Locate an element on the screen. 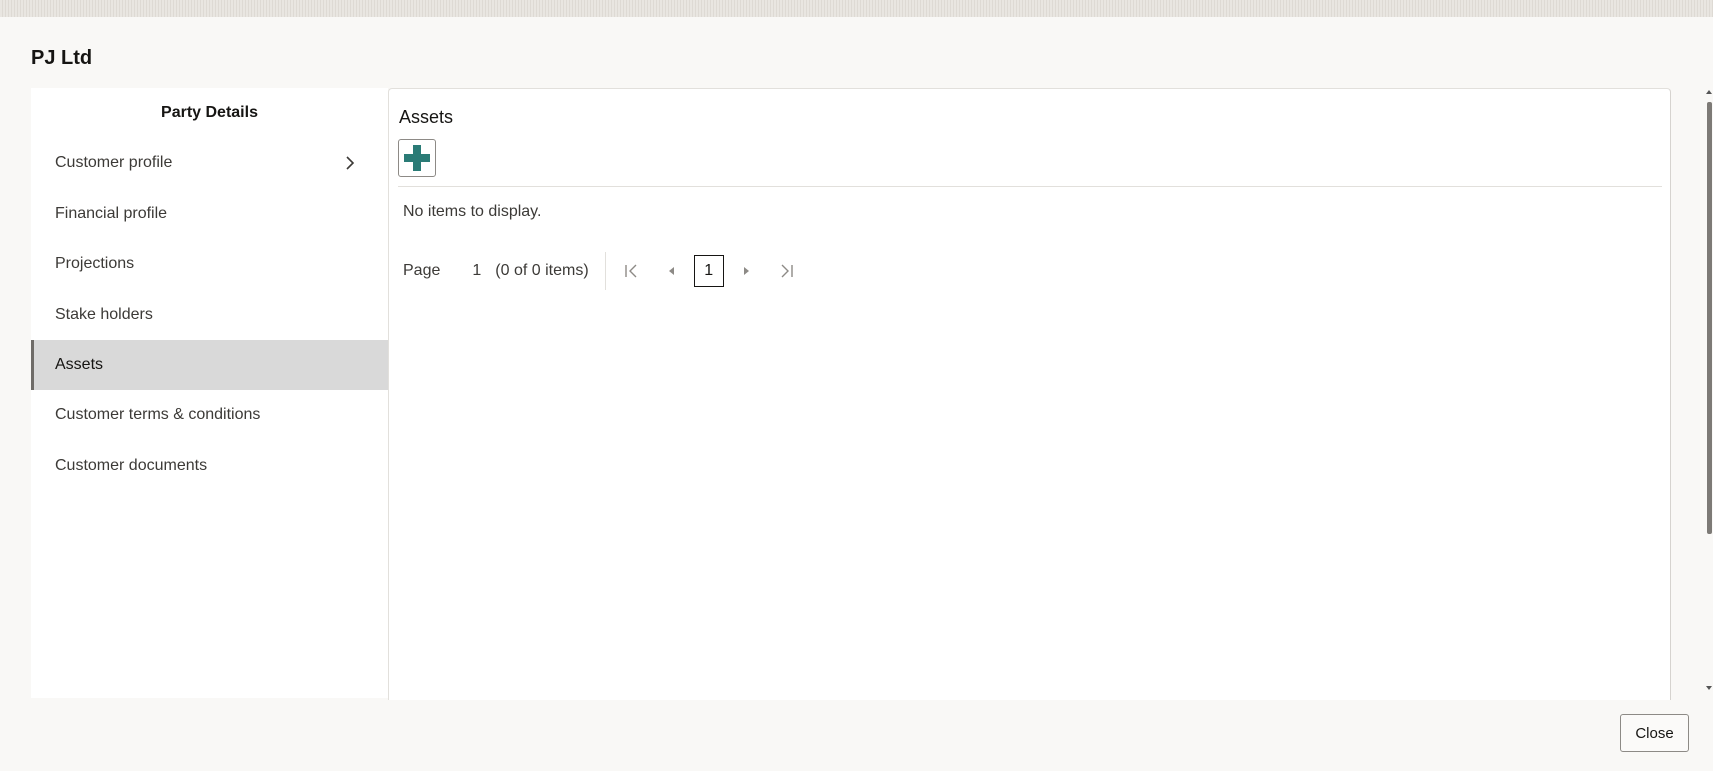  empty-message: No items to display. is located at coordinates (472, 211).